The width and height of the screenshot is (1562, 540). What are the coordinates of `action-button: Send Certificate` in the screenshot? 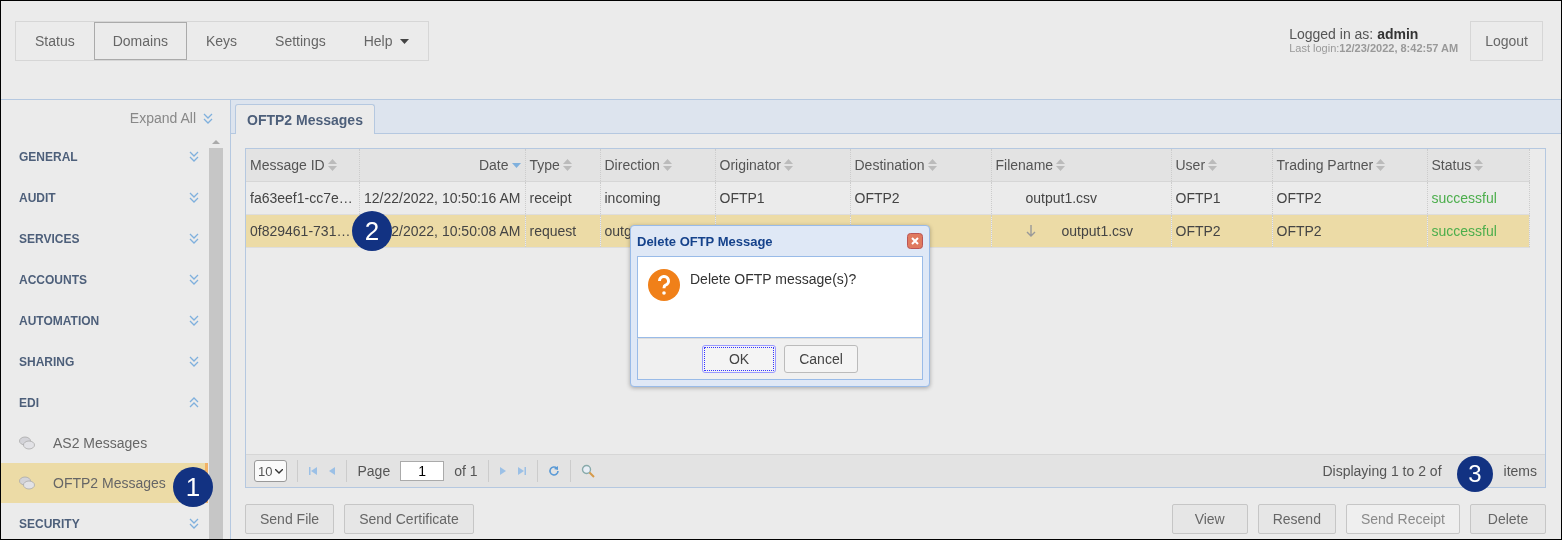 It's located at (409, 519).